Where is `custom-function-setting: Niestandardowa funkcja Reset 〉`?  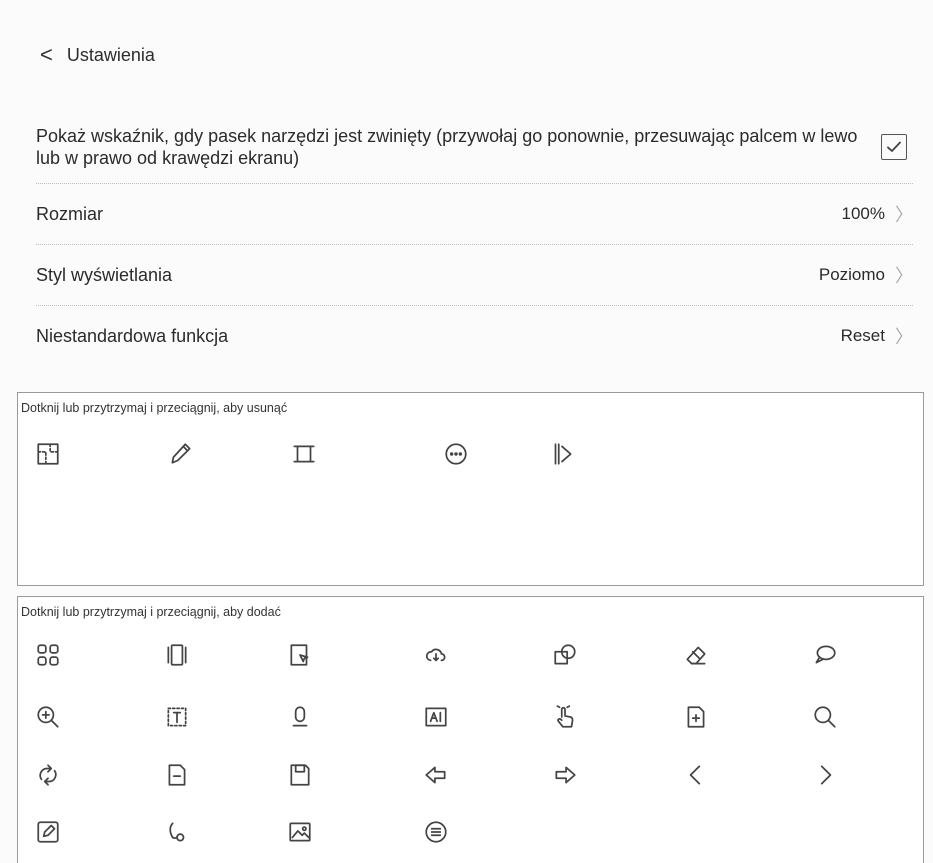 custom-function-setting: Niestandardowa funkcja Reset 〉 is located at coordinates (474, 336).